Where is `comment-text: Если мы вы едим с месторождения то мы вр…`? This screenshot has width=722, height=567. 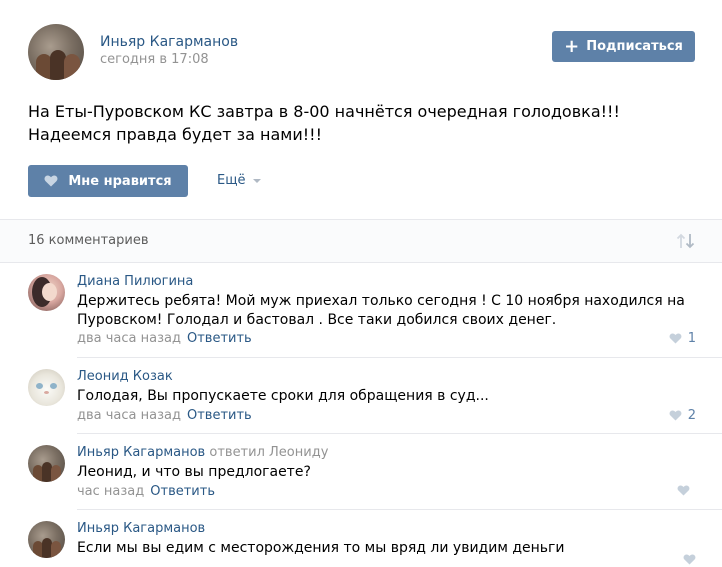 comment-text: Если мы вы едим с месторождения то мы вр… is located at coordinates (321, 548).